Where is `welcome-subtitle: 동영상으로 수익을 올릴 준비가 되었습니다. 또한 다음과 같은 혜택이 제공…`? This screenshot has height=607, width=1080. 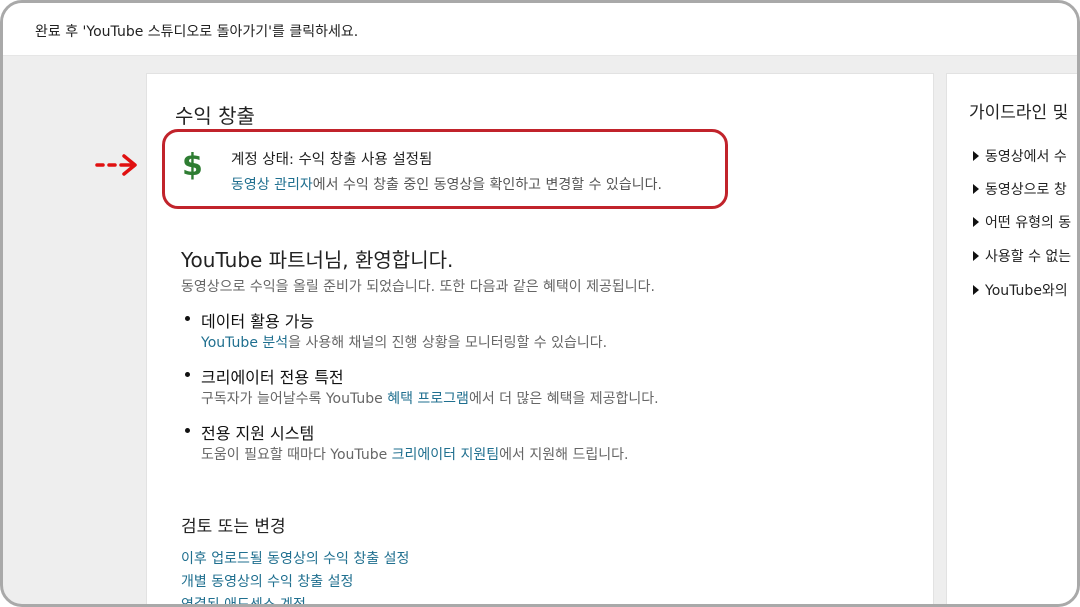 welcome-subtitle: 동영상으로 수익을 올릴 준비가 되었습니다. 또한 다음과 같은 혜택이 제공… is located at coordinates (418, 287).